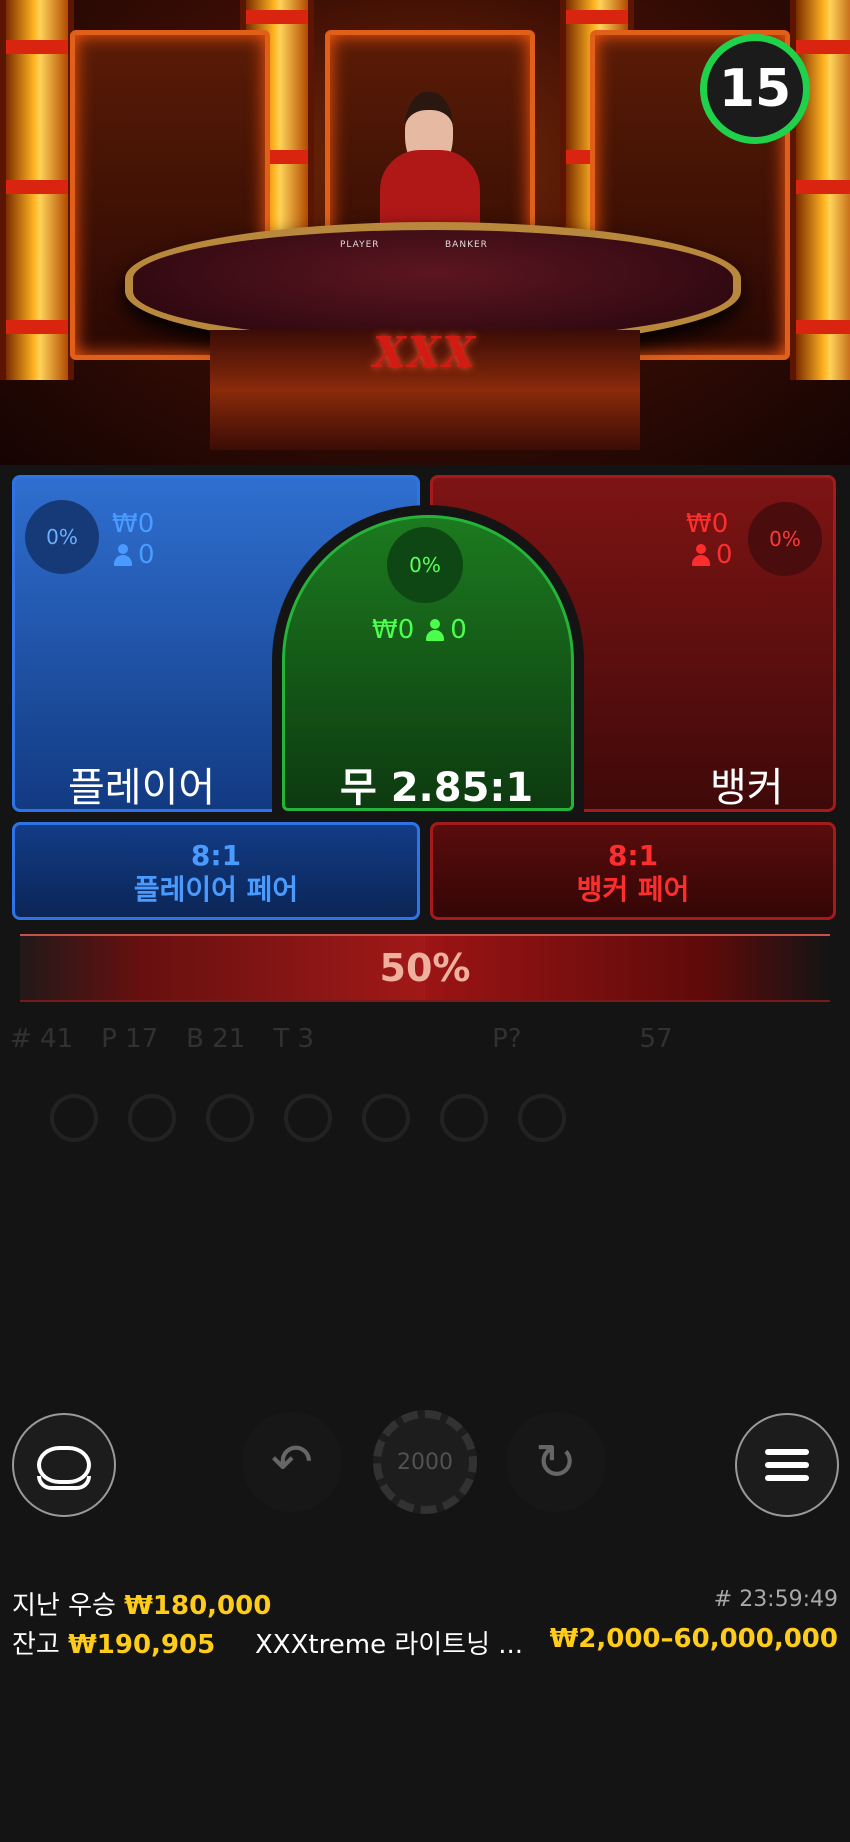 The image size is (850, 1842). I want to click on betting-progress-bar: 50%, so click(425, 968).